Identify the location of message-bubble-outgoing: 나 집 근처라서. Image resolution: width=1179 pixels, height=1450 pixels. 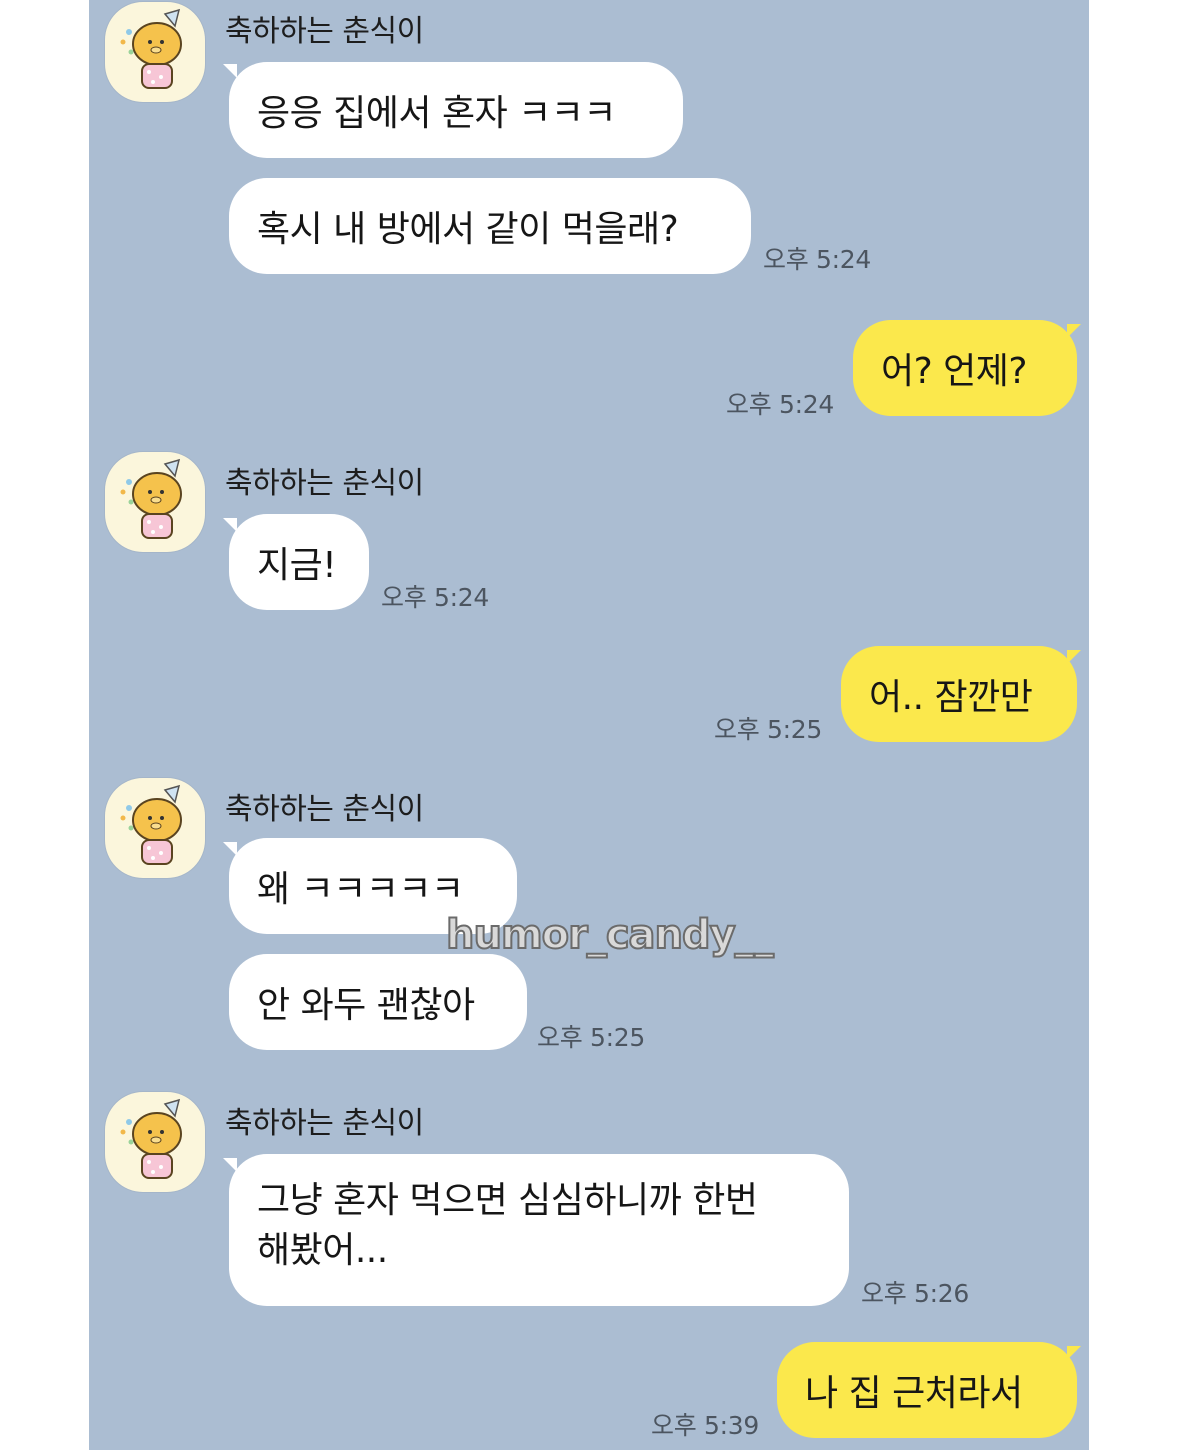
(927, 1390).